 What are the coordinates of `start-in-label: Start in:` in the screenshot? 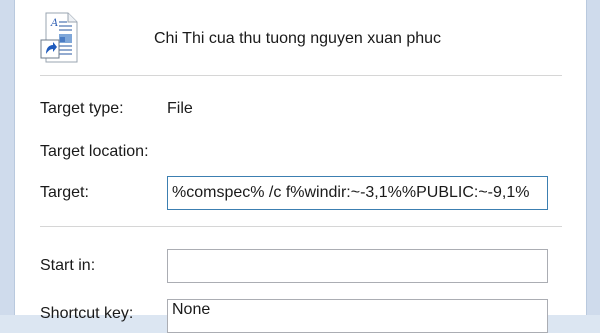 It's located at (68, 265).